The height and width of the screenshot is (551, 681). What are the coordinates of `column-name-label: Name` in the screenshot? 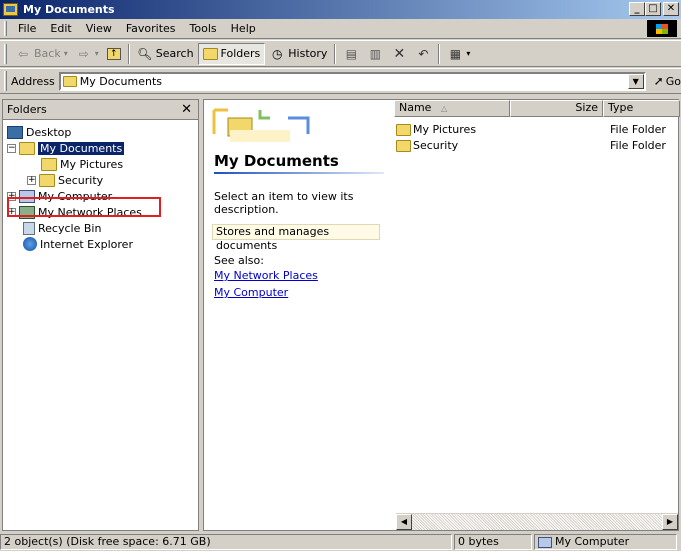 It's located at (415, 107).